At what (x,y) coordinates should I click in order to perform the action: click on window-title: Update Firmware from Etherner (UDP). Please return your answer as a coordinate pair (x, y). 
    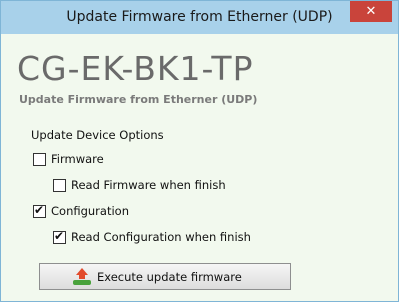
    Looking at the image, I should click on (199, 17).